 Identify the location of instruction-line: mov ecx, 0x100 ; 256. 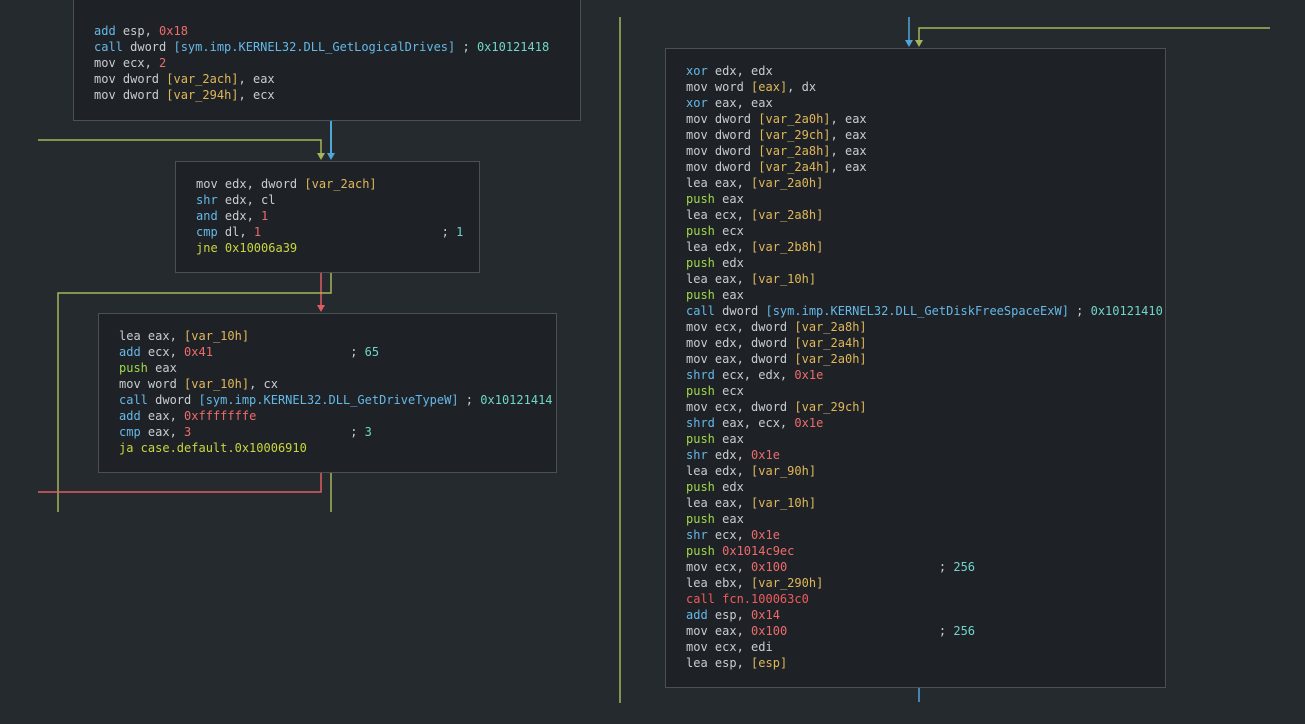
(830, 567).